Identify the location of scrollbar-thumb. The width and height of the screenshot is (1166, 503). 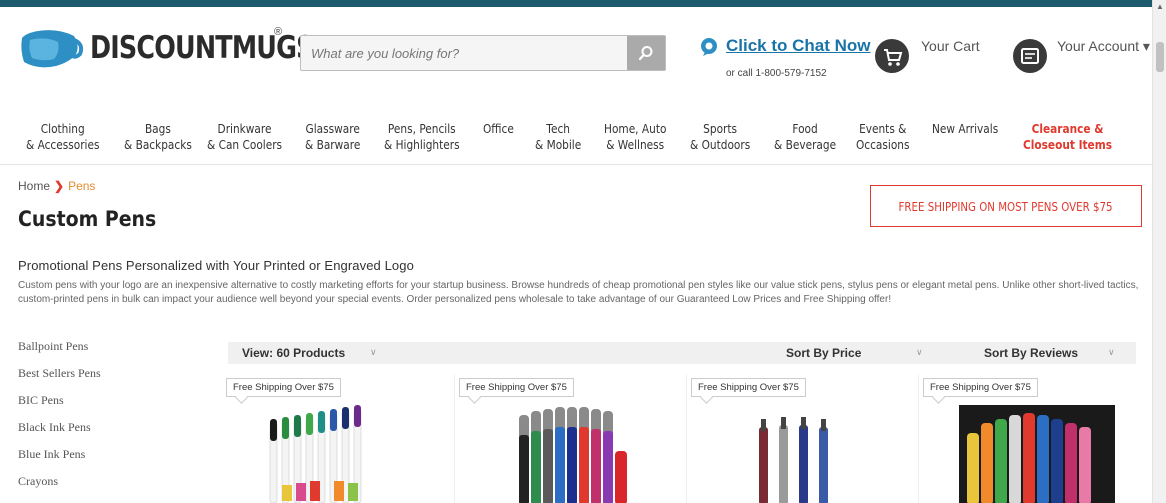
(1160, 57).